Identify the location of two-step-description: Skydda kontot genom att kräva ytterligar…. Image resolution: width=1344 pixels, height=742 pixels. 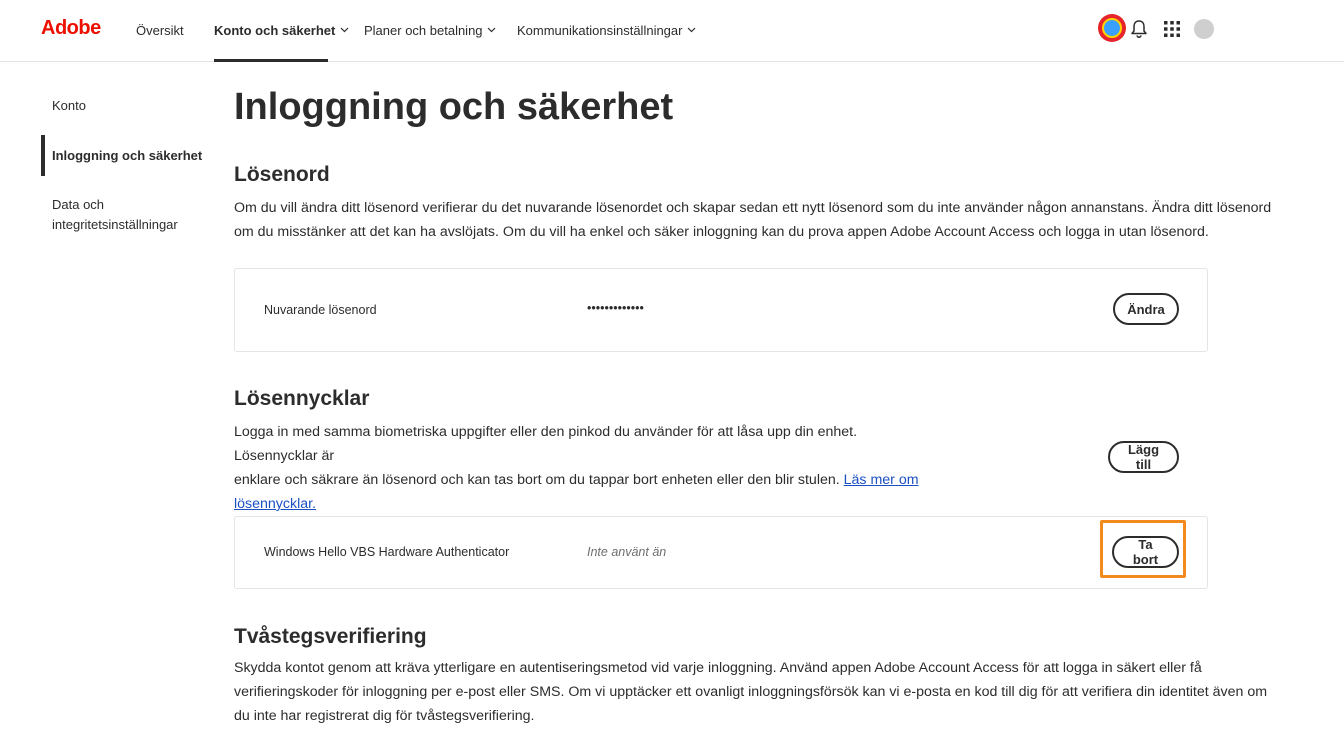
(750, 692).